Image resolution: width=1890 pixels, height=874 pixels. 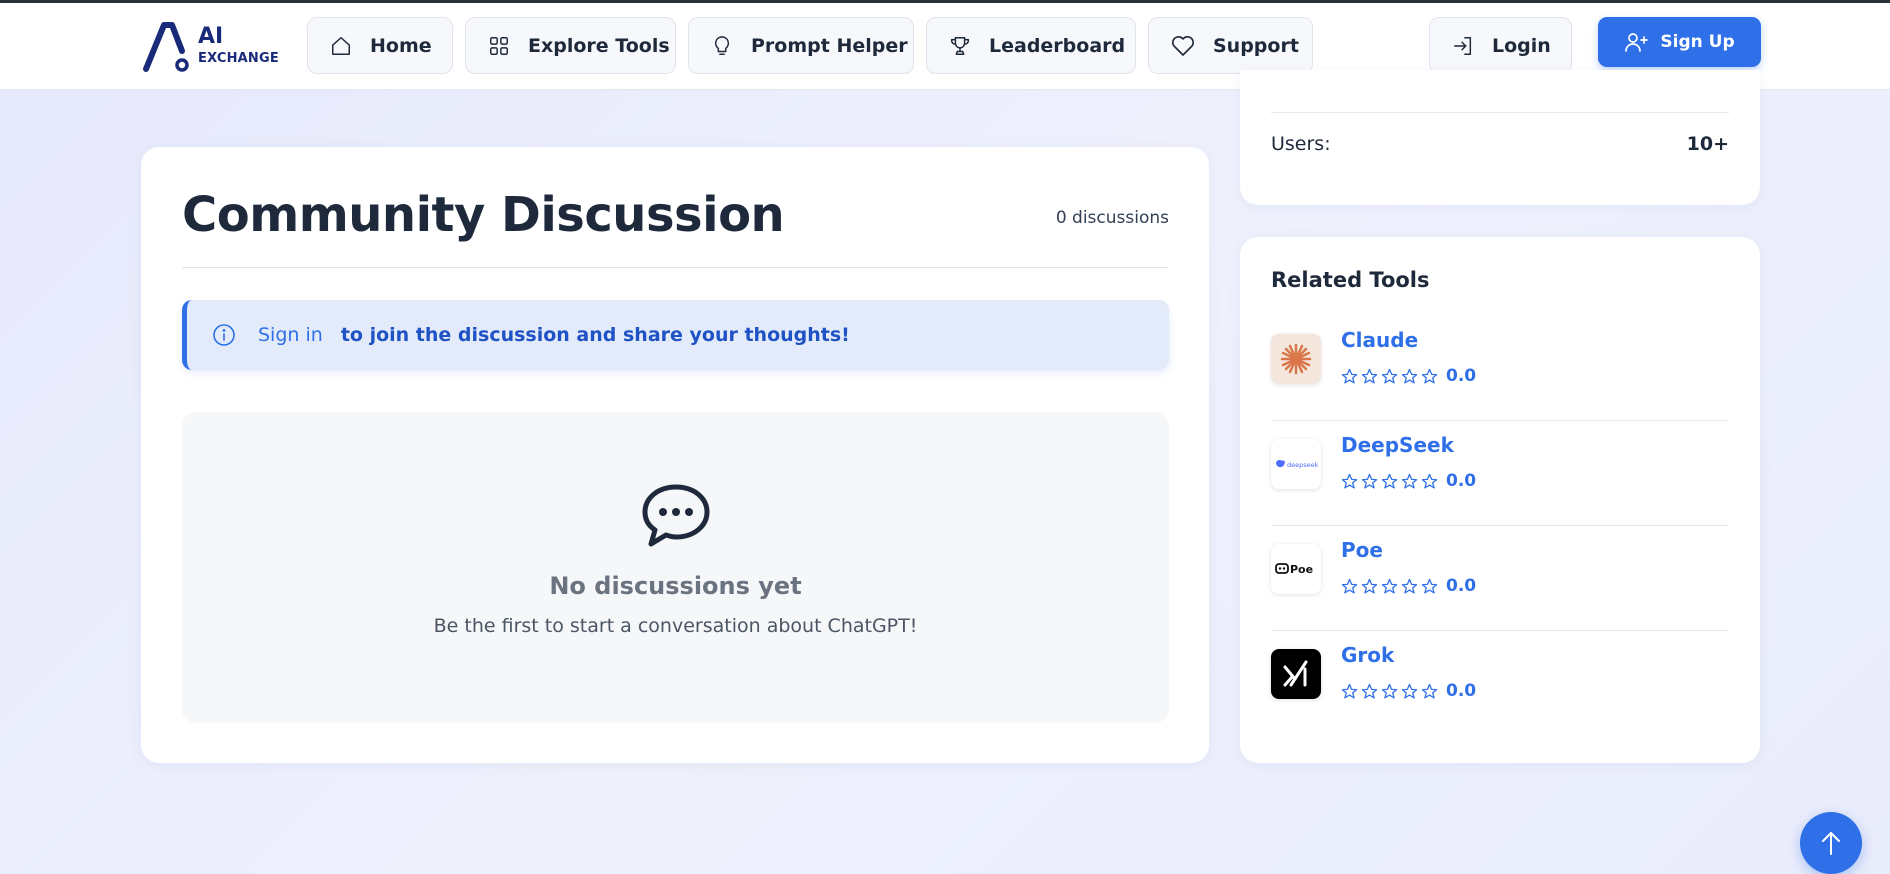 I want to click on nav-prompt-label: Prompt Helper, so click(x=829, y=45).